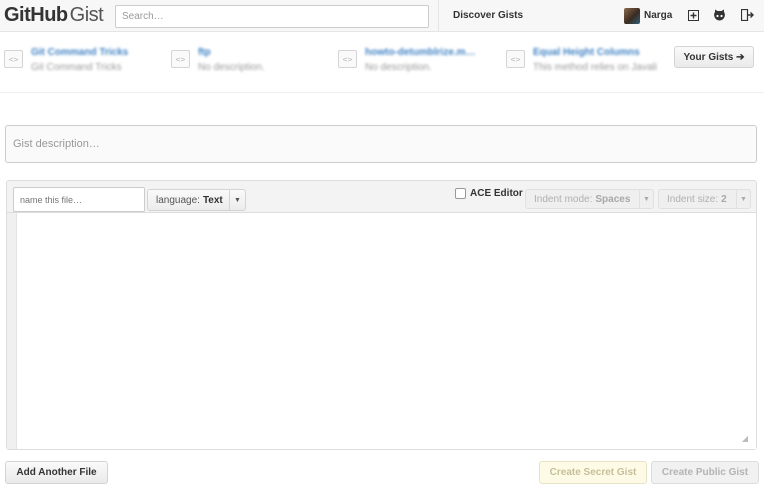 The height and width of the screenshot is (490, 764). Describe the element at coordinates (231, 52) in the screenshot. I see `recent-gist-title: ftp` at that location.